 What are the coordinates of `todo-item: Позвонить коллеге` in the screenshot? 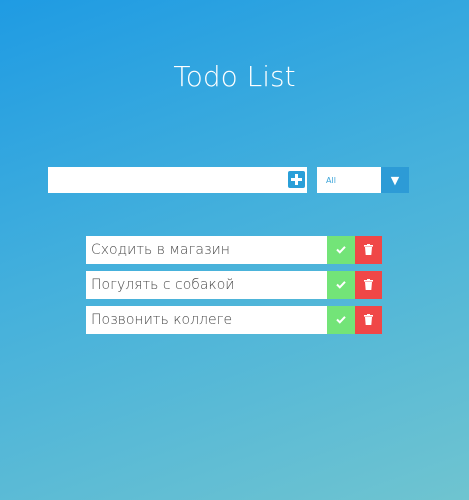 It's located at (234, 320).